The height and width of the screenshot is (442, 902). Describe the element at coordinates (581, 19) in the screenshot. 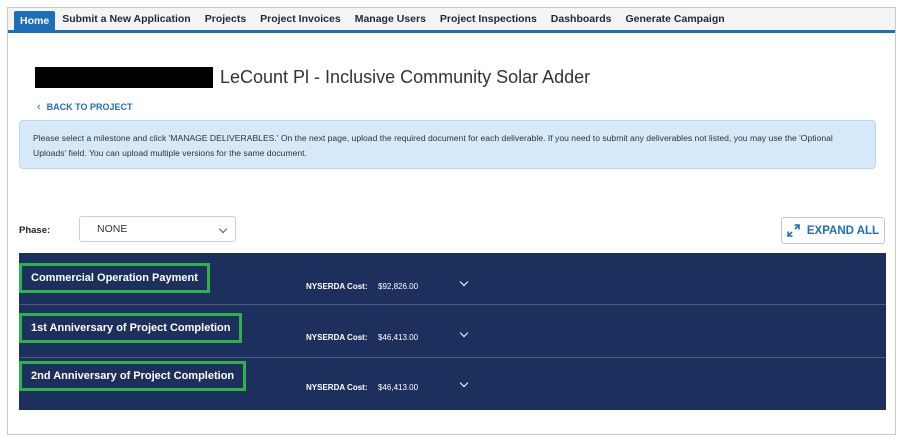

I see `nav-dashboards: Dashboards` at that location.